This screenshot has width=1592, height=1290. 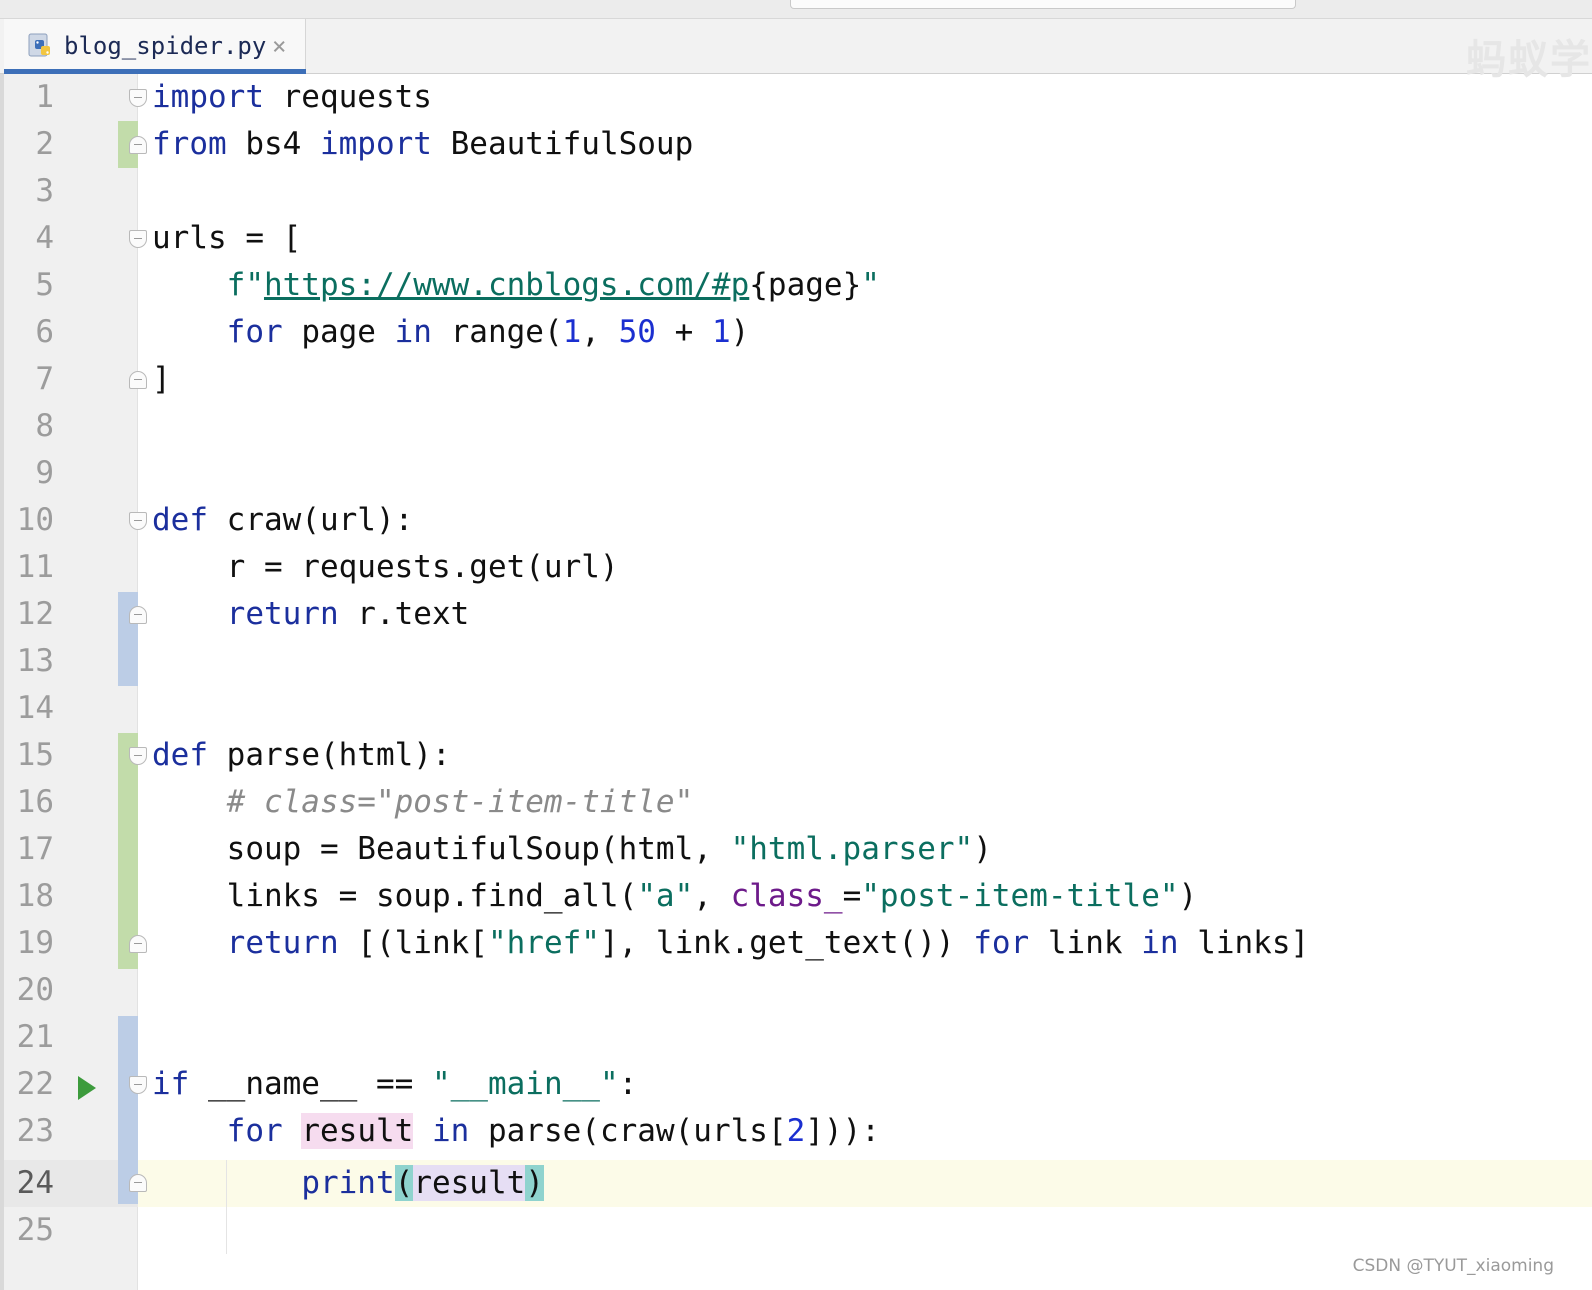 I want to click on code-line-11: r = requests.get(url), so click(x=385, y=567).